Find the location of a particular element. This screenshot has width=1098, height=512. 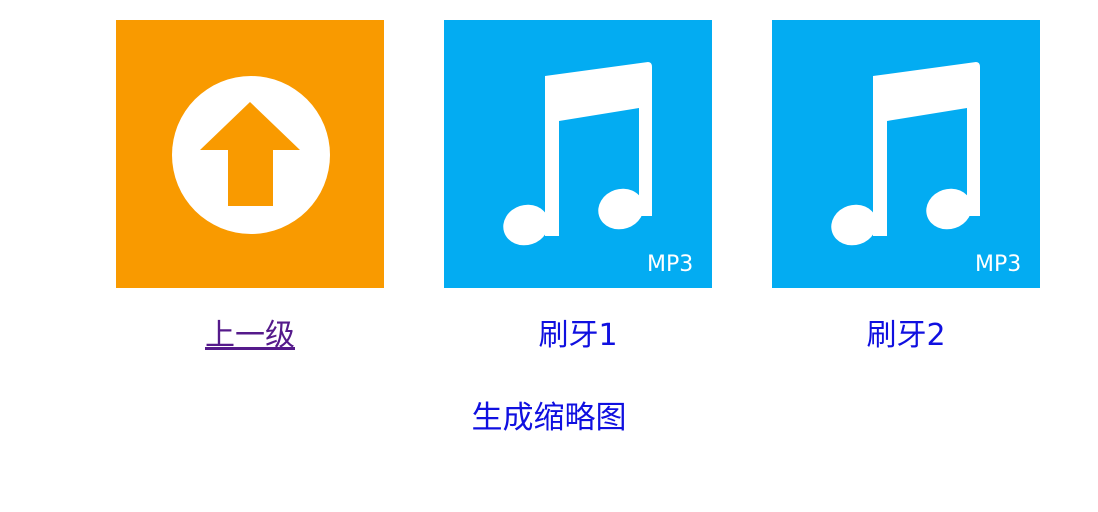

generate-thumbnails-link: 生成缩略图 is located at coordinates (549, 418).